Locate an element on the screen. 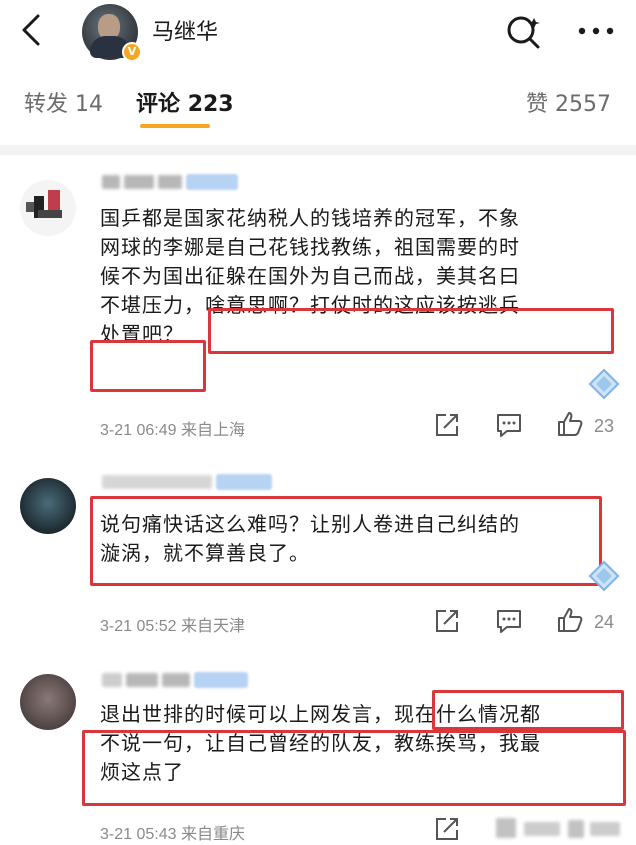 The width and height of the screenshot is (636, 845). comment-meta: 3-21 05:52 来自天津 is located at coordinates (172, 624).